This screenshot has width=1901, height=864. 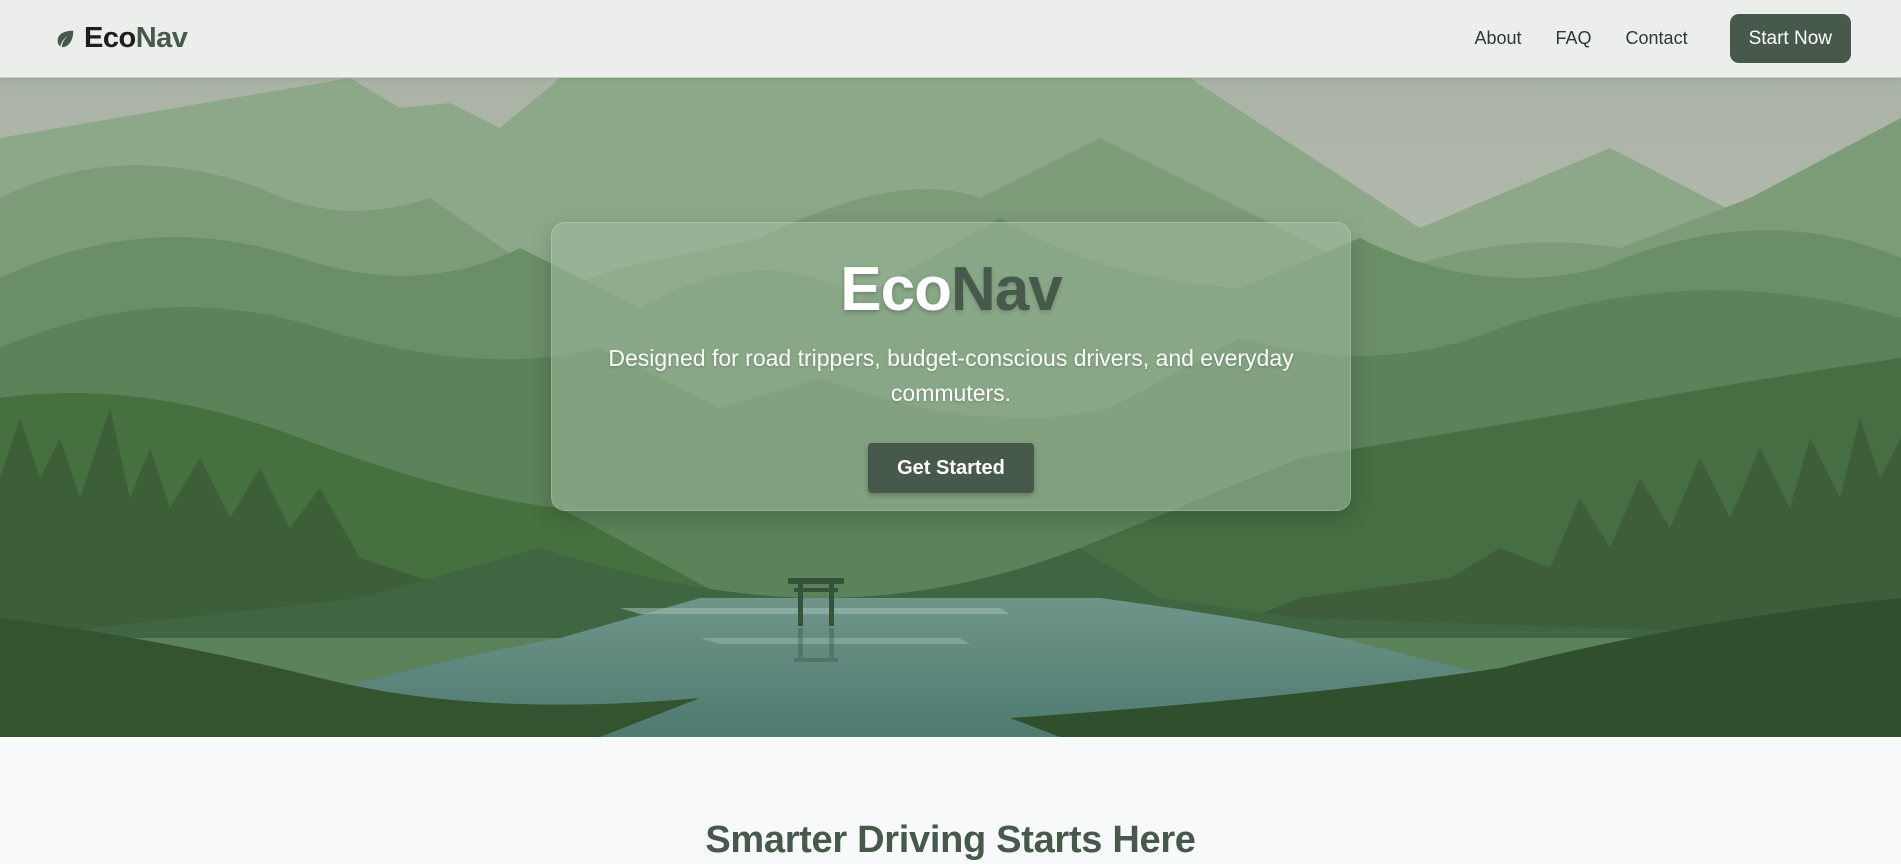 I want to click on brand-name-nav: Nav, so click(x=161, y=38).